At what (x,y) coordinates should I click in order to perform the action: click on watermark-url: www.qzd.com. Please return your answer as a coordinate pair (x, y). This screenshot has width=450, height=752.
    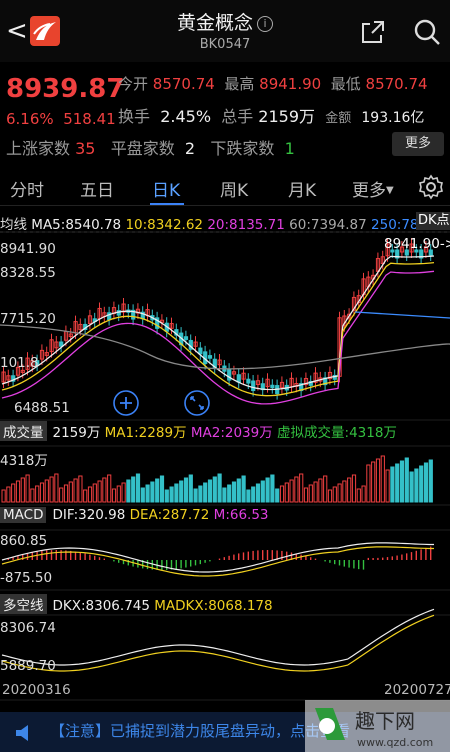
    Looking at the image, I should click on (395, 742).